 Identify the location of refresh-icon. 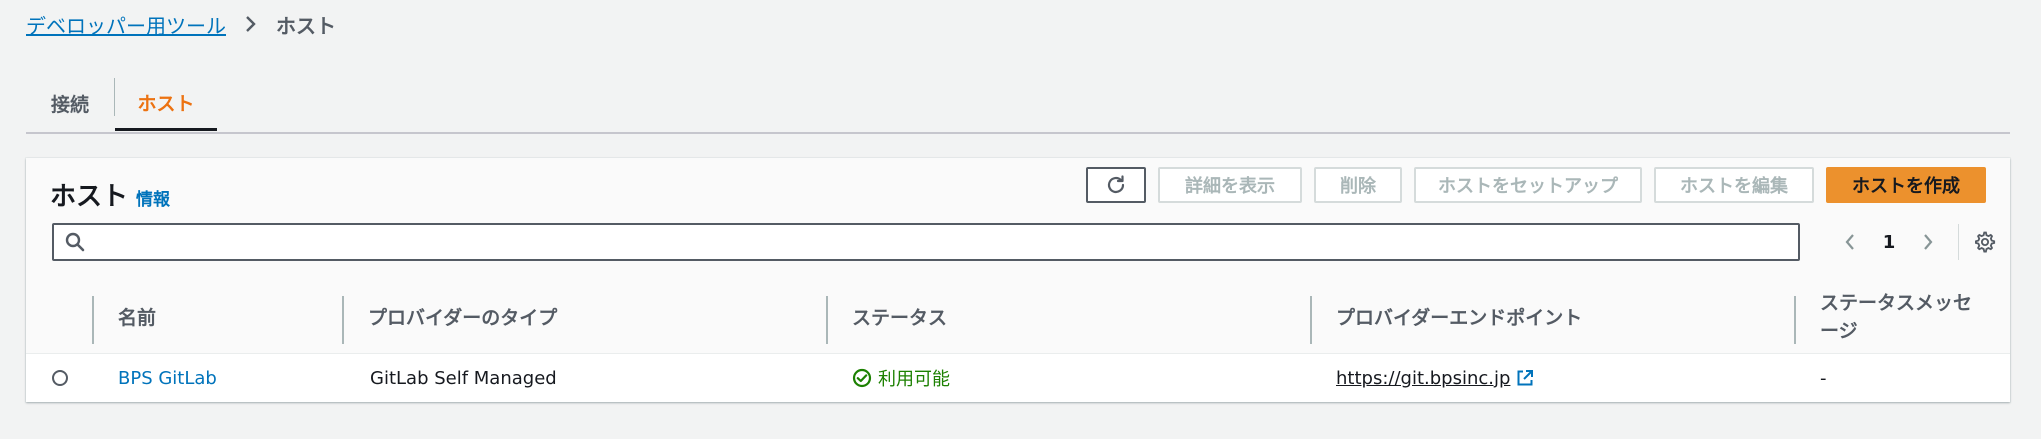
(1116, 185).